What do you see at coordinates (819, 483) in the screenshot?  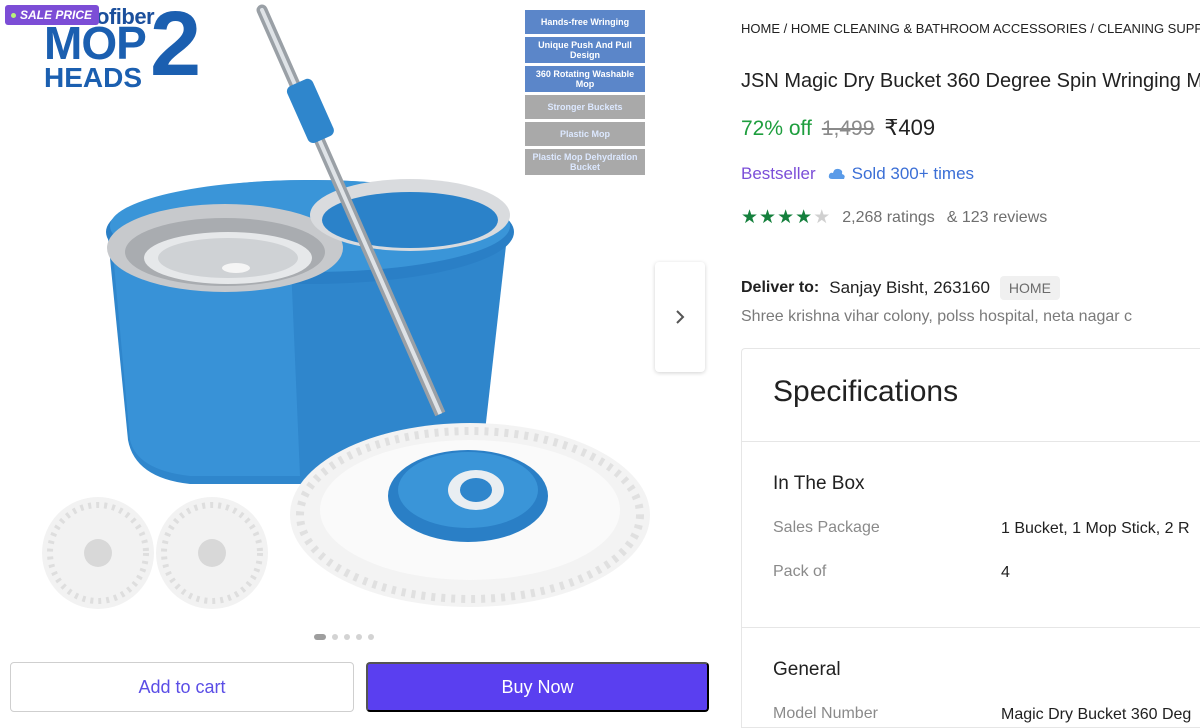 I see `spec-section-title: In The Box` at bounding box center [819, 483].